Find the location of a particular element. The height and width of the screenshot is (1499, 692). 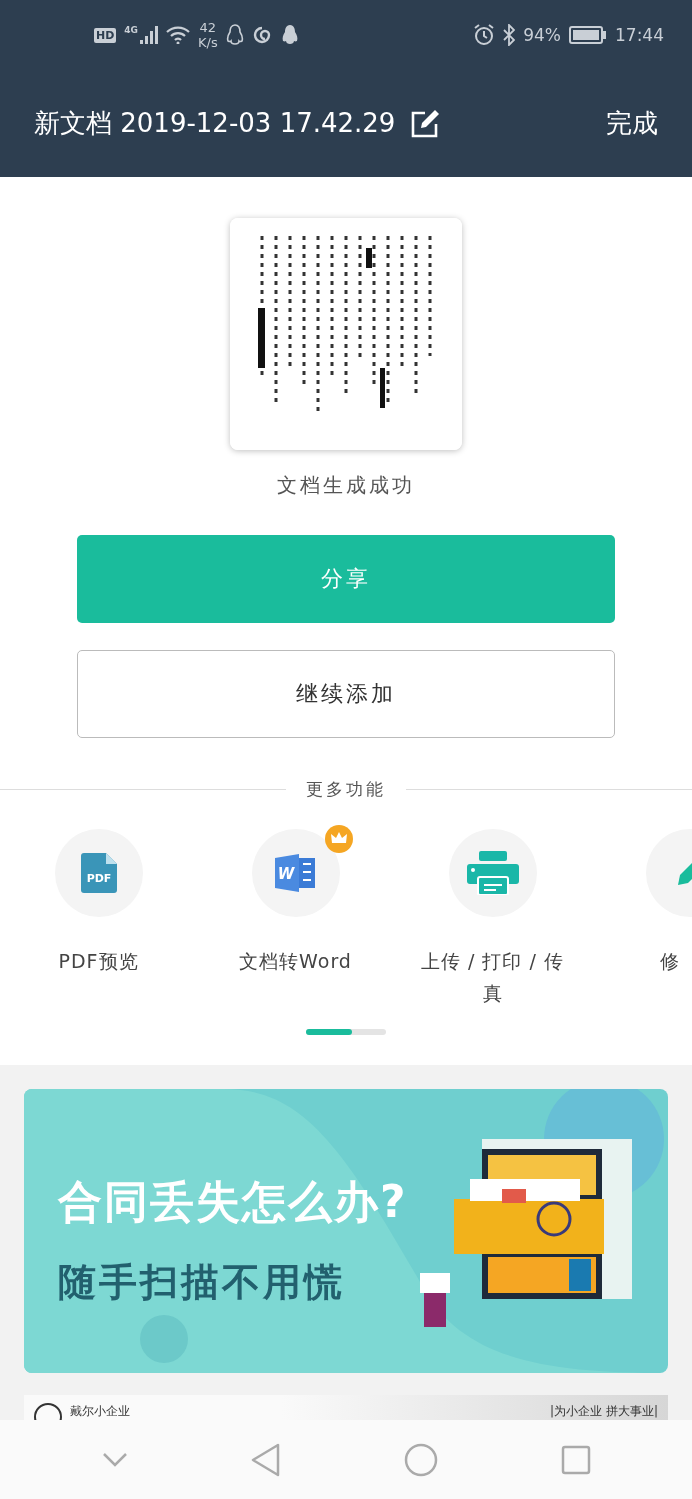

signal-icon is located at coordinates (149, 35).